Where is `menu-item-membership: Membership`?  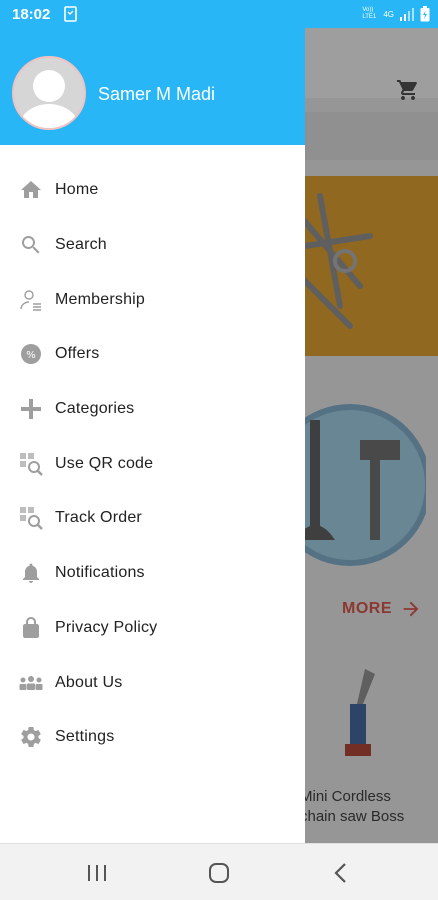 menu-item-membership: Membership is located at coordinates (152, 299).